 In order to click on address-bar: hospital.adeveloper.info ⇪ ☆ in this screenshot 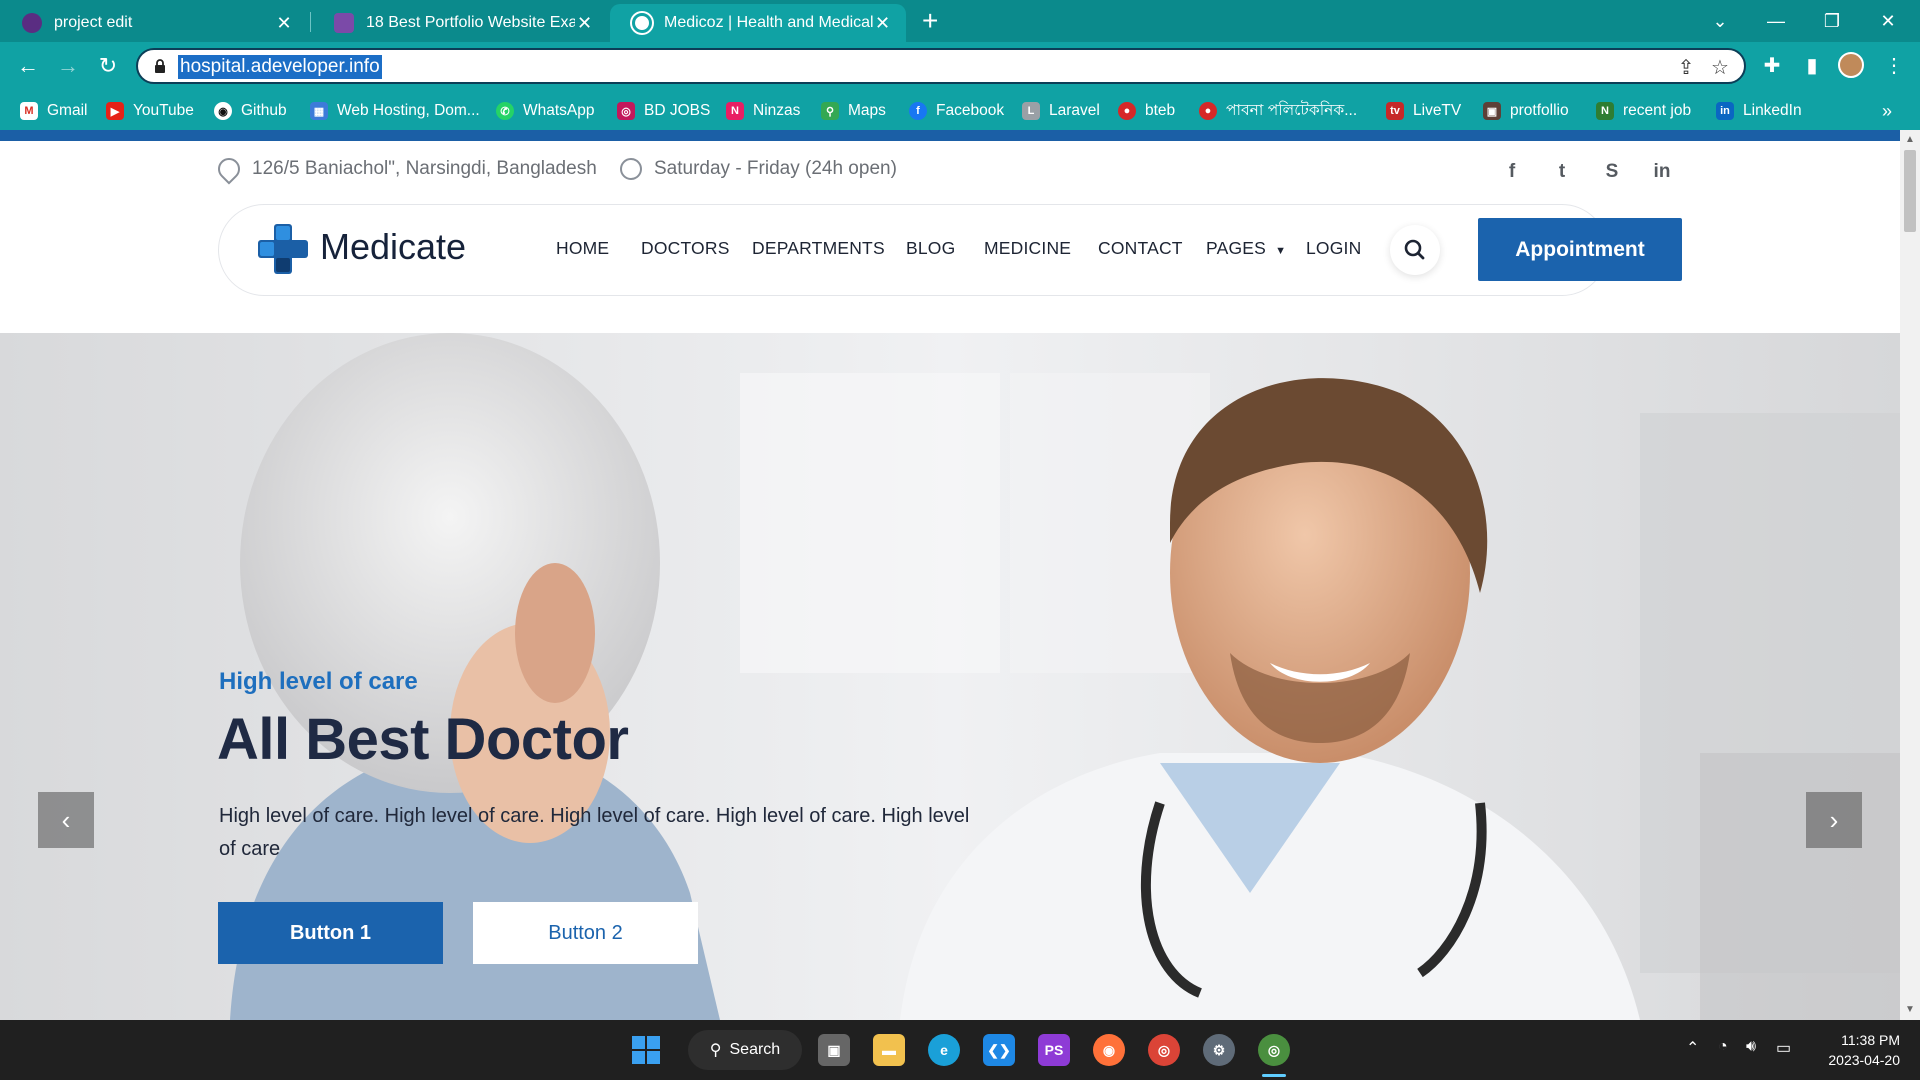, I will do `click(941, 66)`.